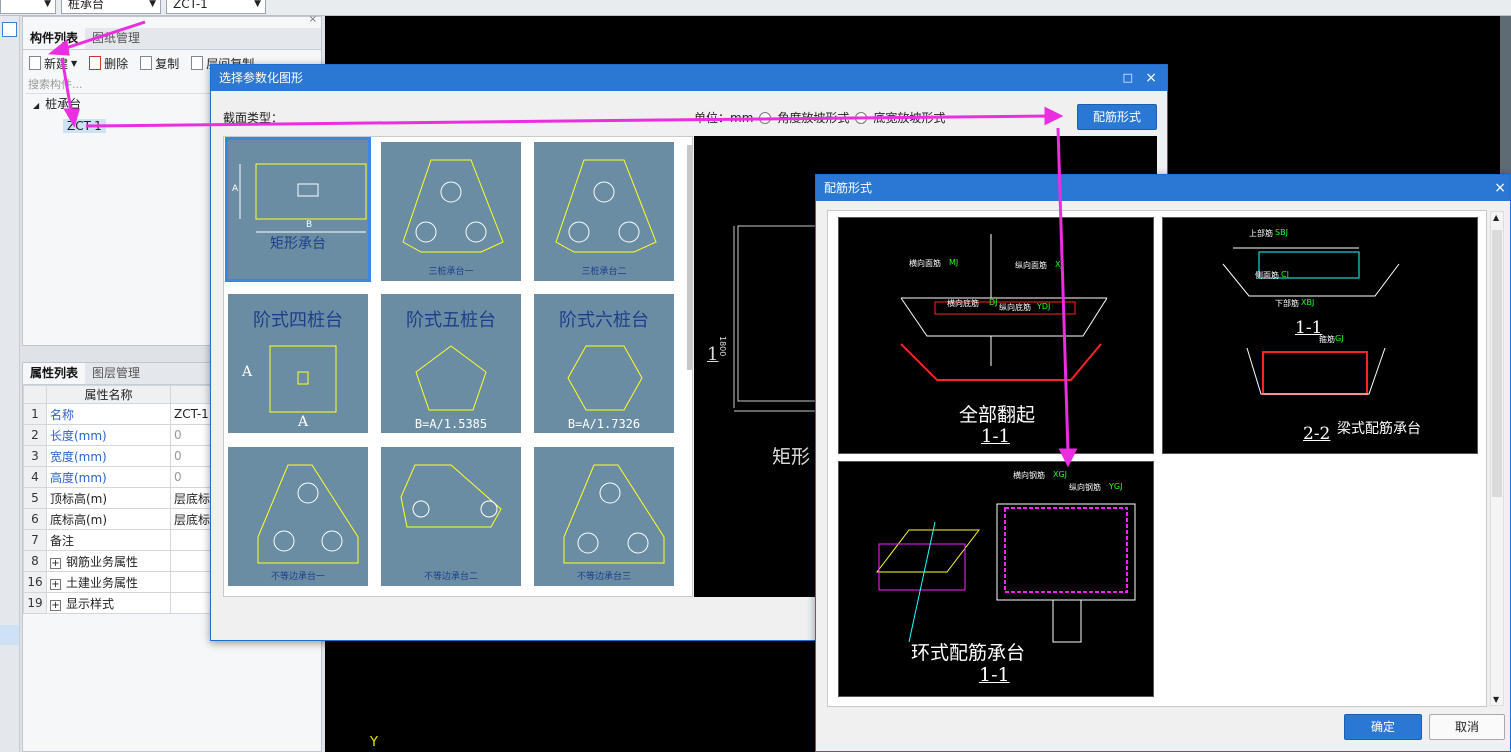 Image resolution: width=1511 pixels, height=752 pixels. I want to click on scroll-thumb, so click(1497, 363).